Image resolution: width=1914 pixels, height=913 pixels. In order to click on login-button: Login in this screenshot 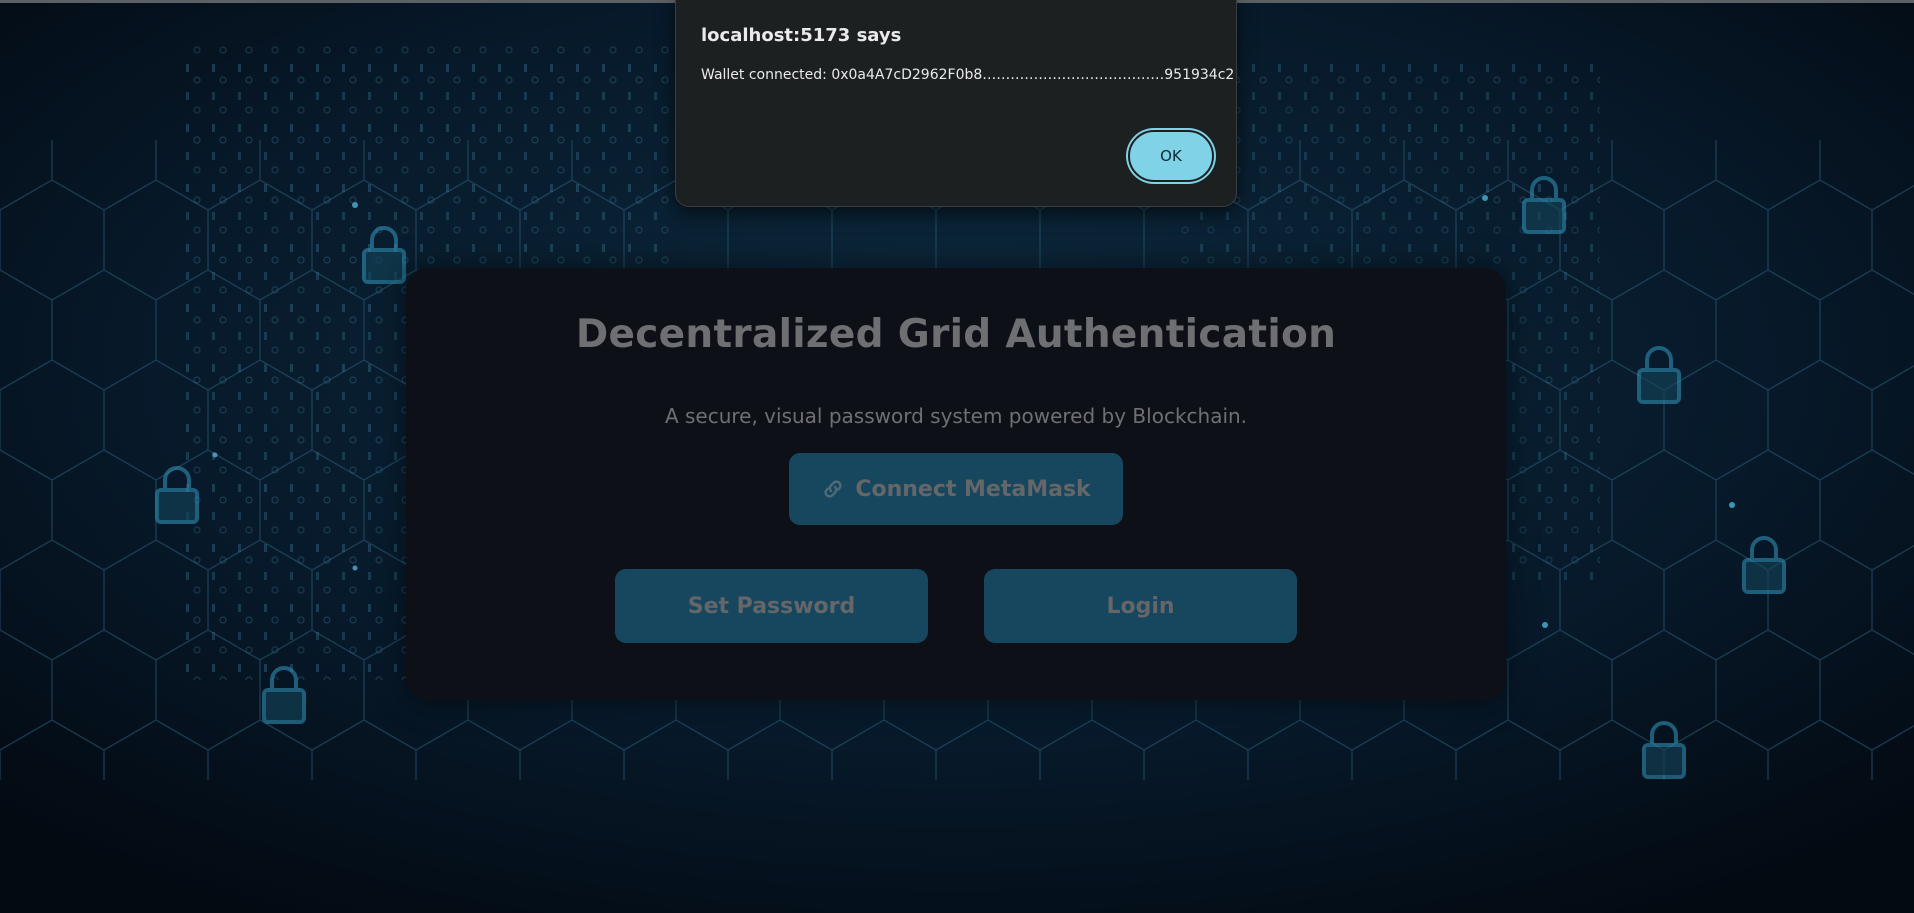, I will do `click(1140, 606)`.